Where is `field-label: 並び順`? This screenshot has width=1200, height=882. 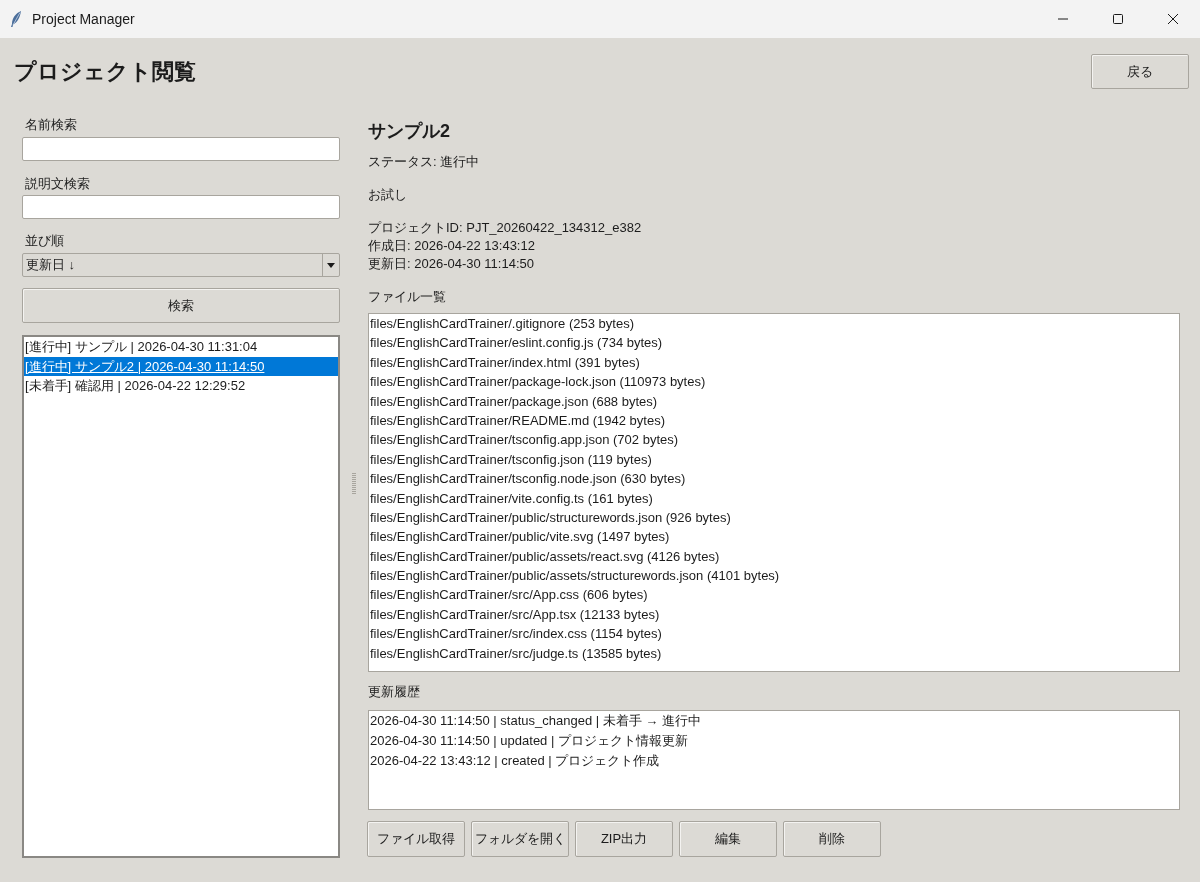 field-label: 並び順 is located at coordinates (45, 241).